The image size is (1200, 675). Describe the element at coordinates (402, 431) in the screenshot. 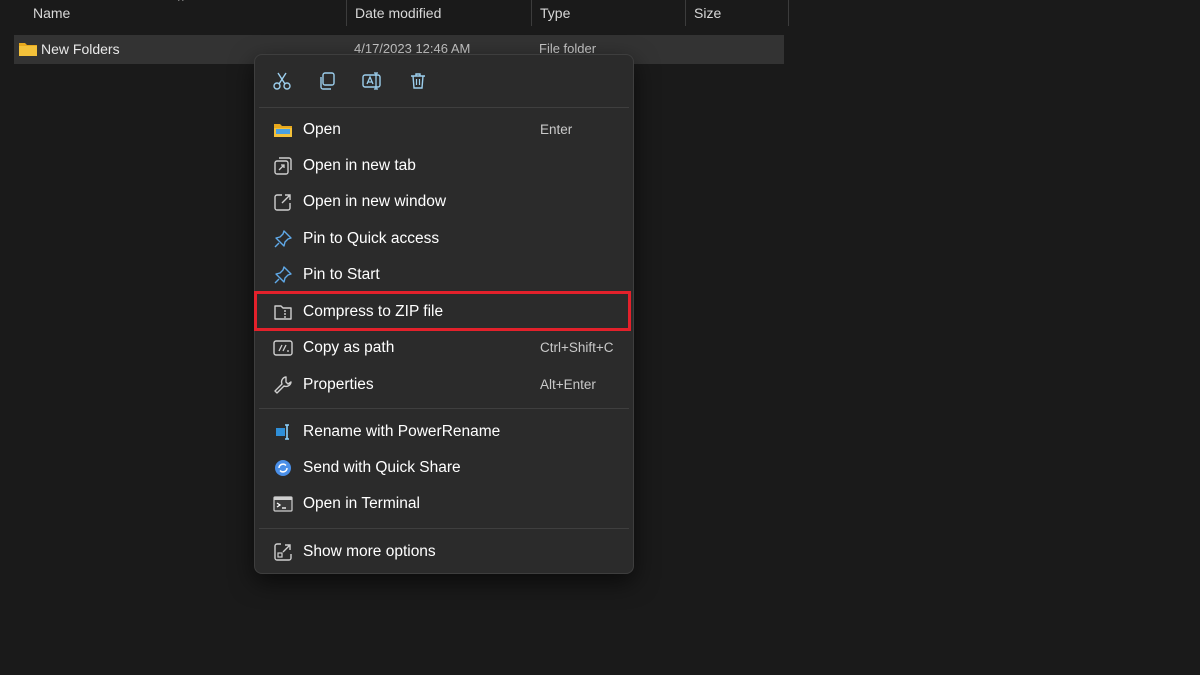

I see `menu-item-label: Rename with PowerRename` at that location.